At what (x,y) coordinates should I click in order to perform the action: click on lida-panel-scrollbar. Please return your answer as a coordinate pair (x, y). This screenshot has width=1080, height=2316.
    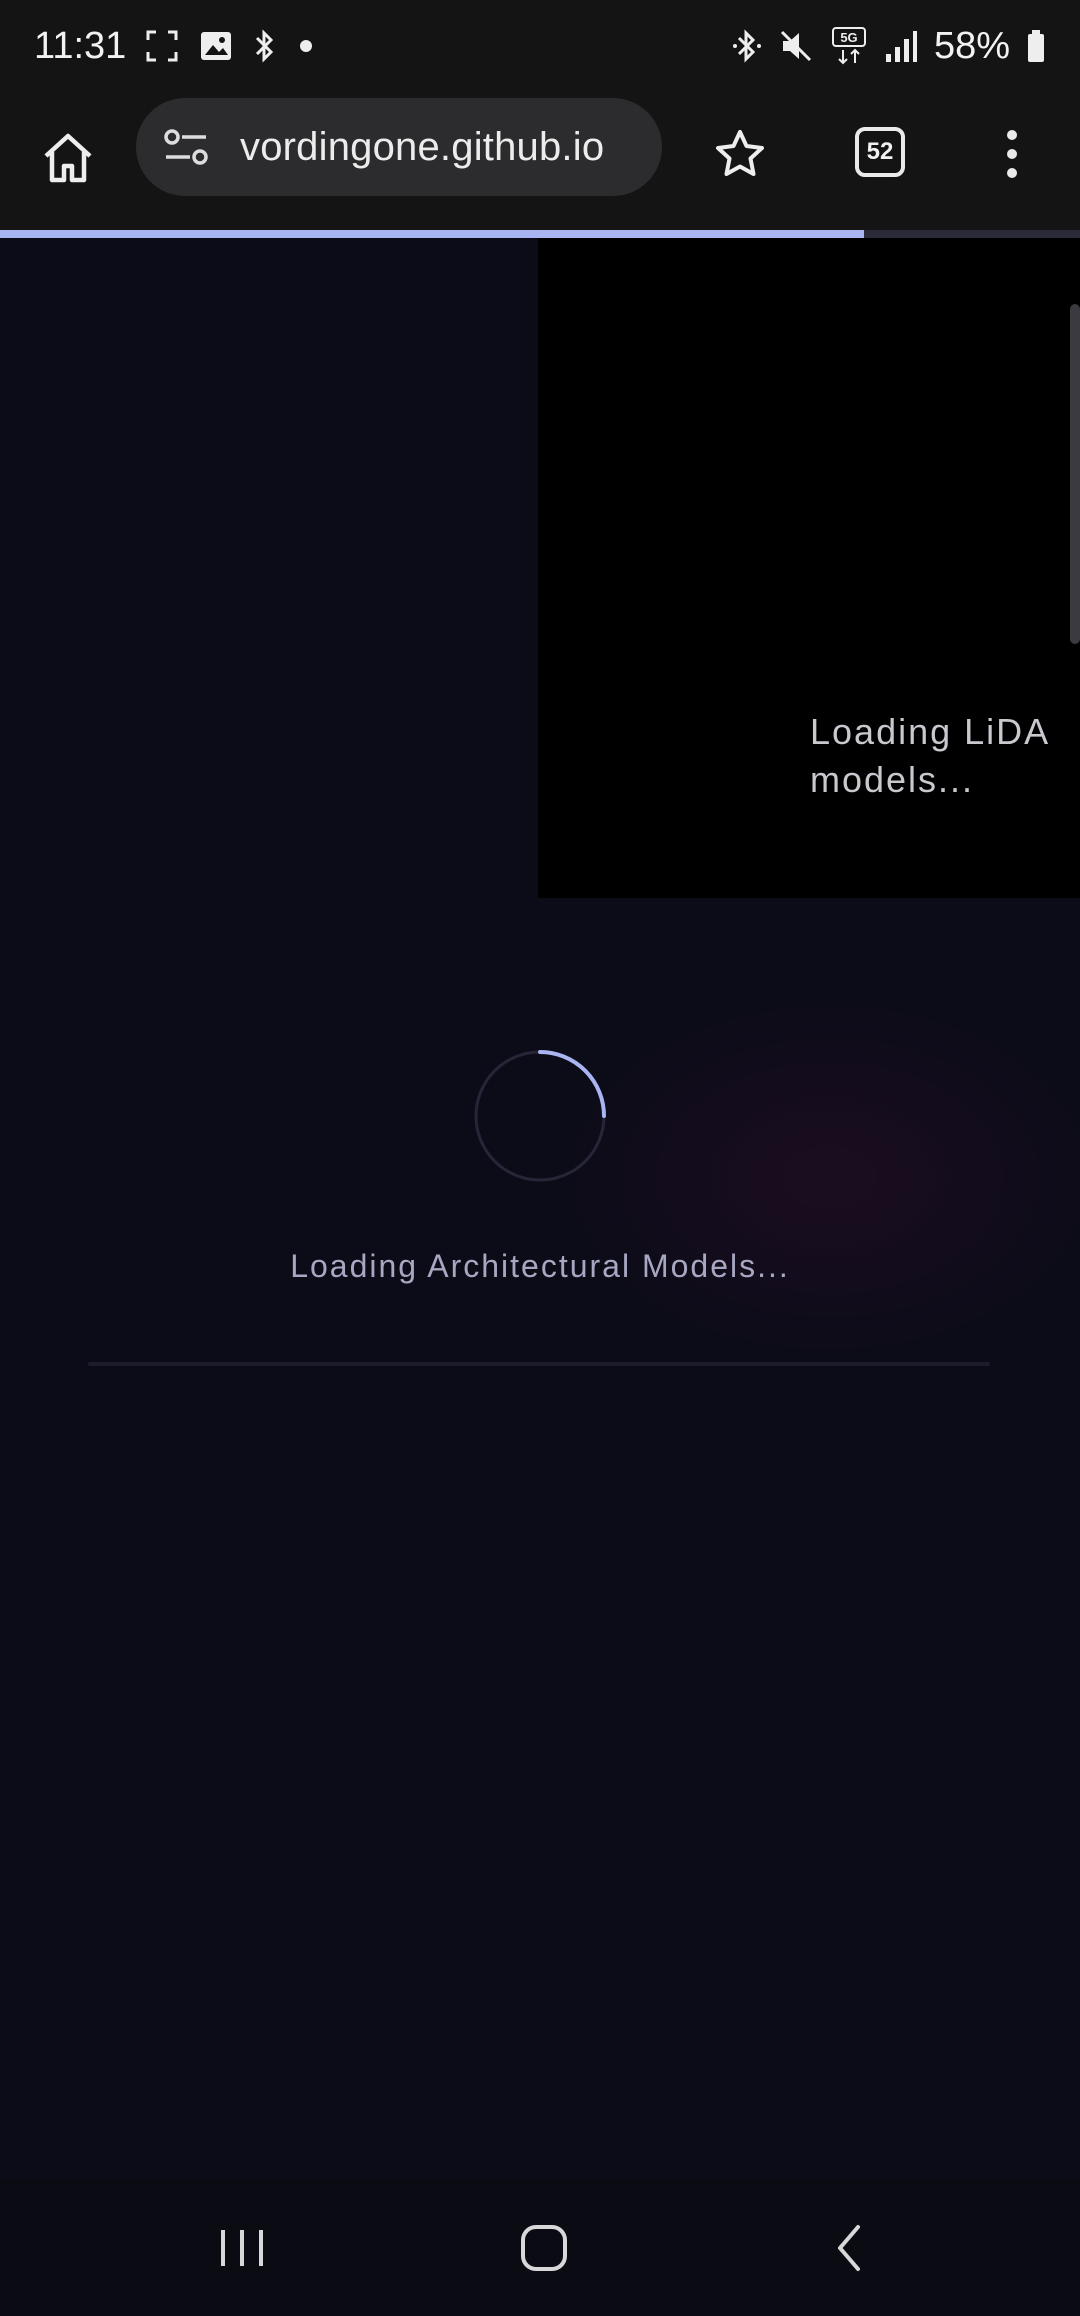
    Looking at the image, I should click on (1075, 474).